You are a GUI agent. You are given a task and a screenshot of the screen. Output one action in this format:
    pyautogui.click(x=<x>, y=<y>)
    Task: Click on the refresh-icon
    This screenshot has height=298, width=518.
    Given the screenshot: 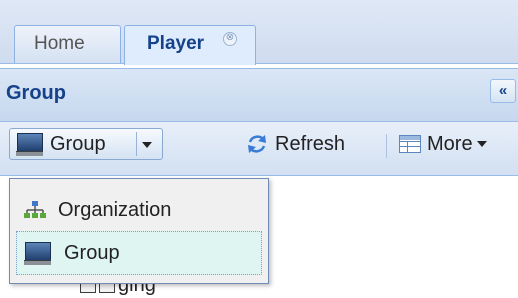 What is the action you would take?
    pyautogui.click(x=257, y=144)
    